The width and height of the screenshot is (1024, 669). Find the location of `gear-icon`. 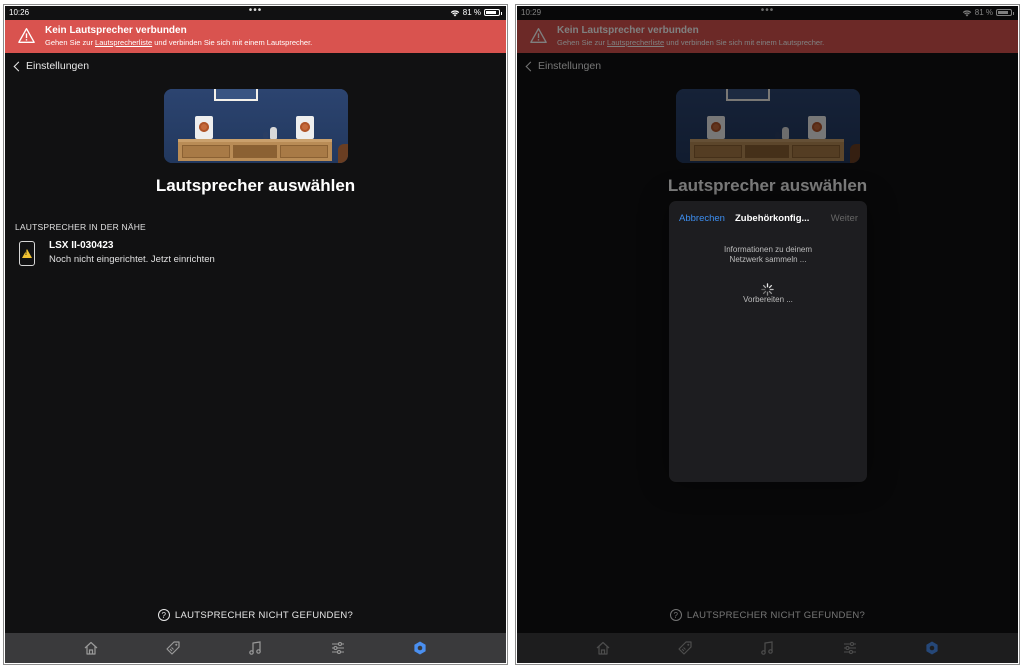

gear-icon is located at coordinates (420, 648).